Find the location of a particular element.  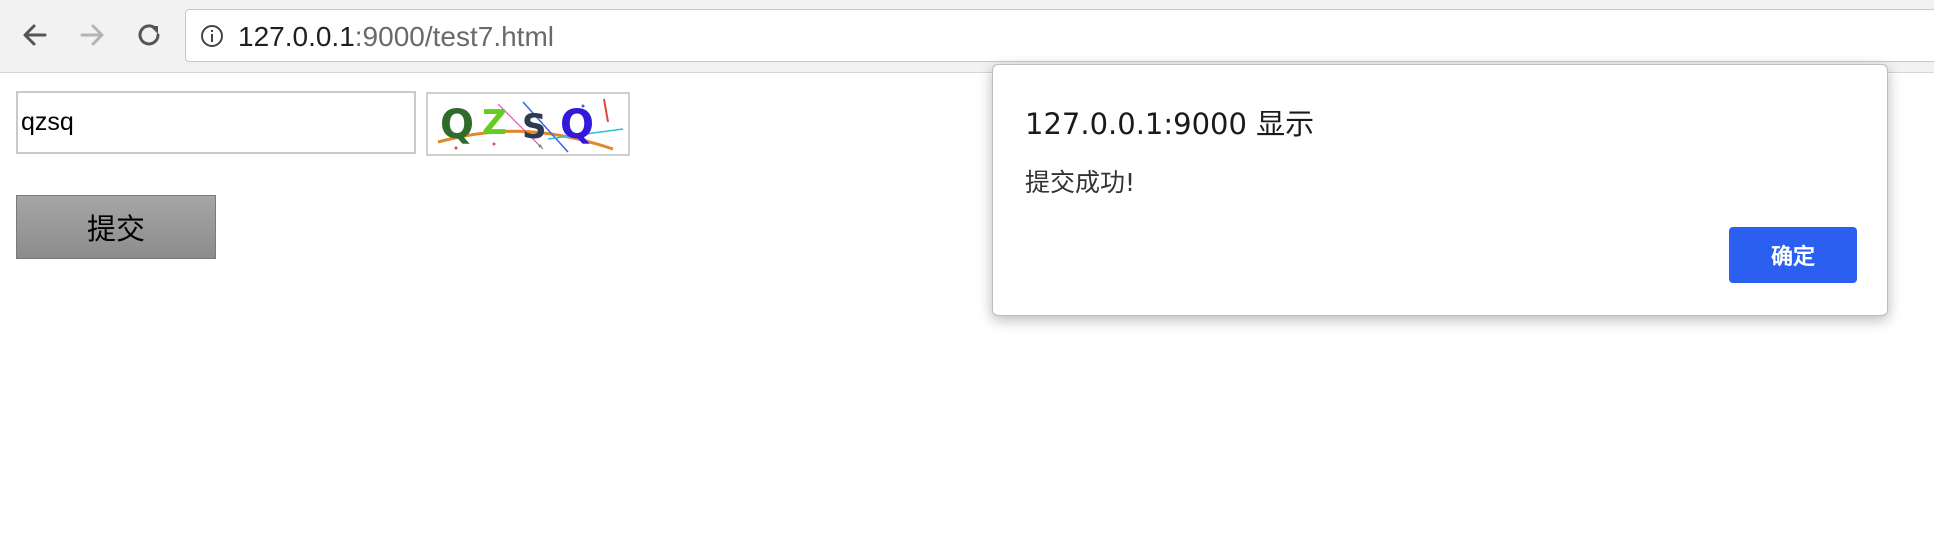

back-arrow-icon is located at coordinates (35, 35).